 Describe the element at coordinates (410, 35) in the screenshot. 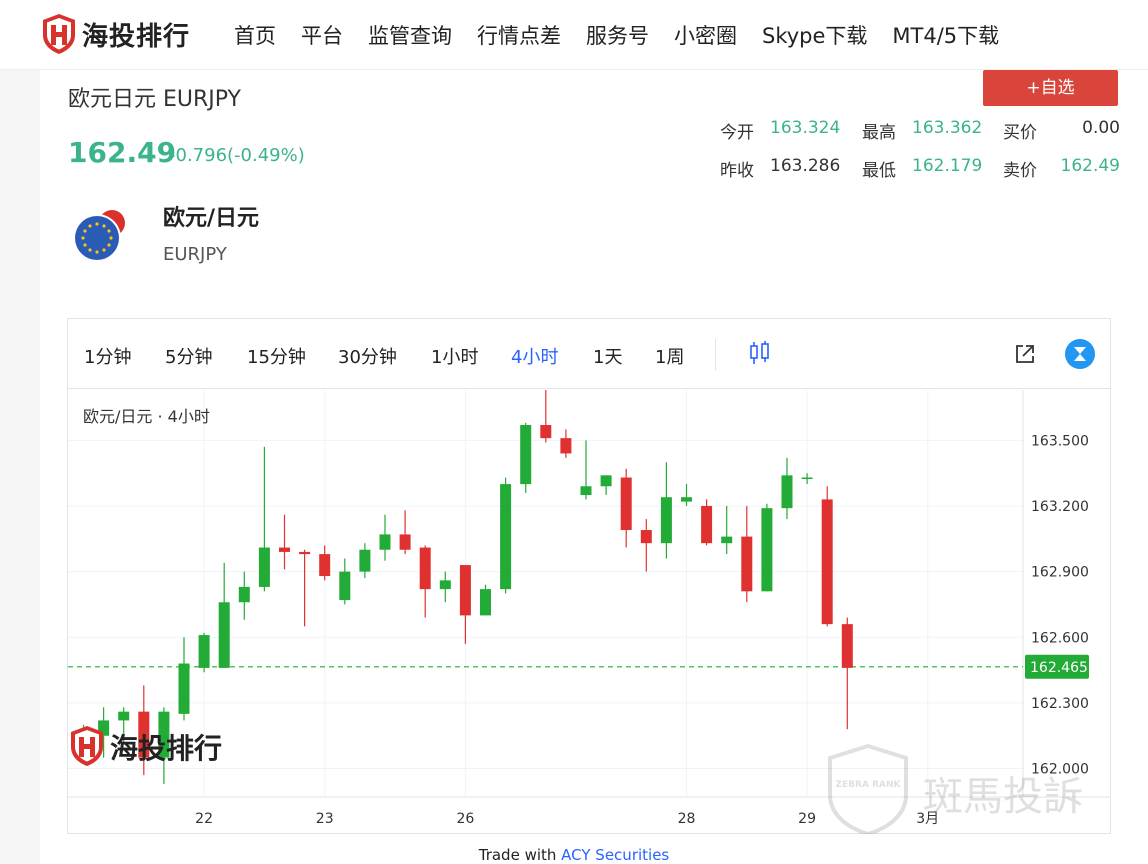

I see `nav-item-regulation: 监管查询` at that location.